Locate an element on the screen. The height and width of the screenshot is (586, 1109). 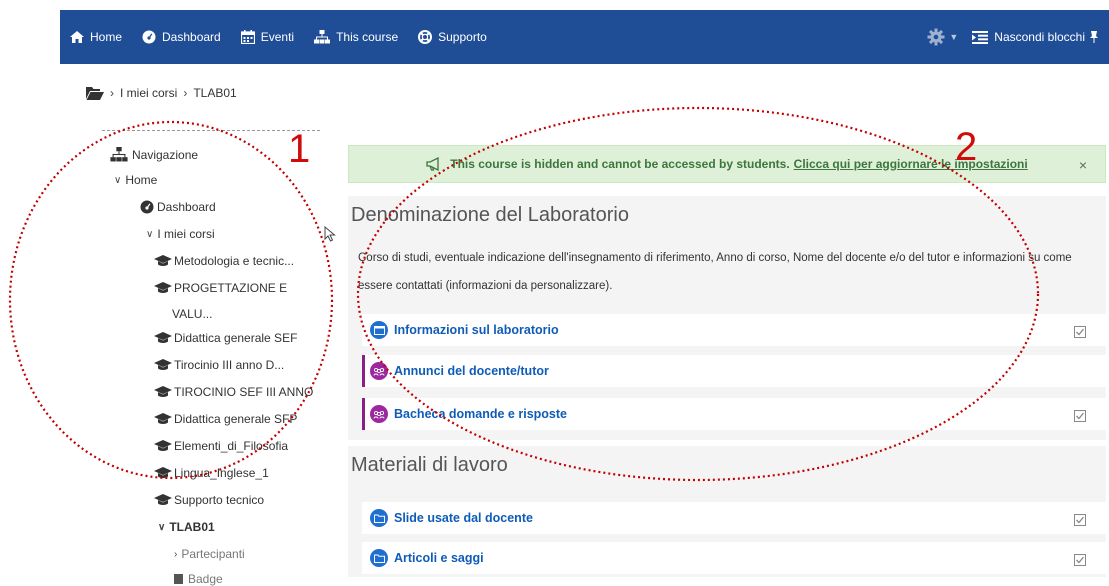
nav-dashboard: Dashboard is located at coordinates (181, 37).